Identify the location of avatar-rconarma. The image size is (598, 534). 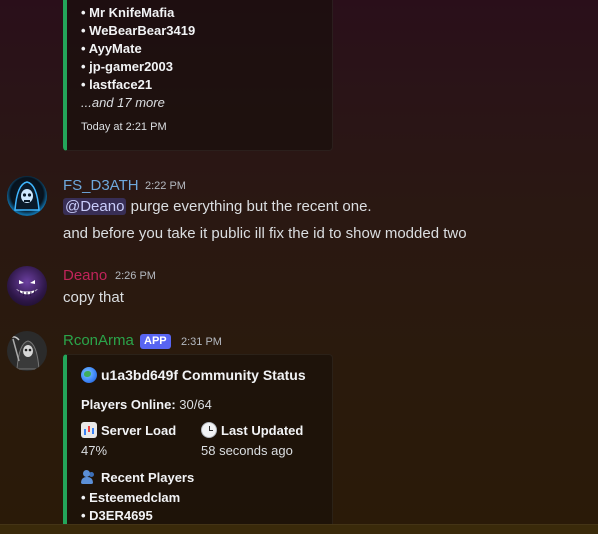
(27, 351).